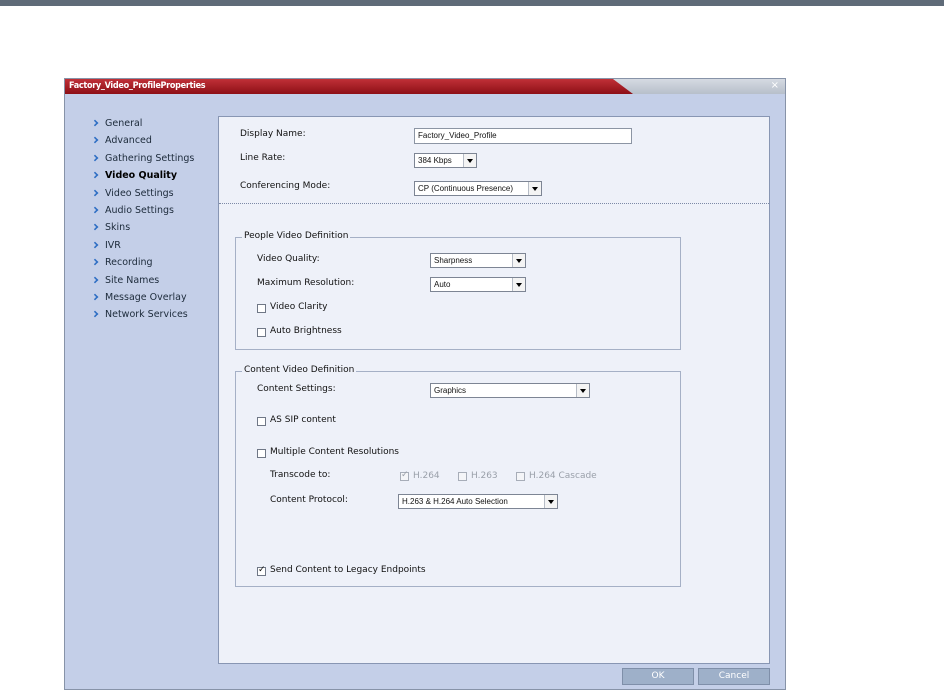 This screenshot has width=944, height=693. What do you see at coordinates (154, 229) in the screenshot?
I see `sidebar-item-skins: Skins` at bounding box center [154, 229].